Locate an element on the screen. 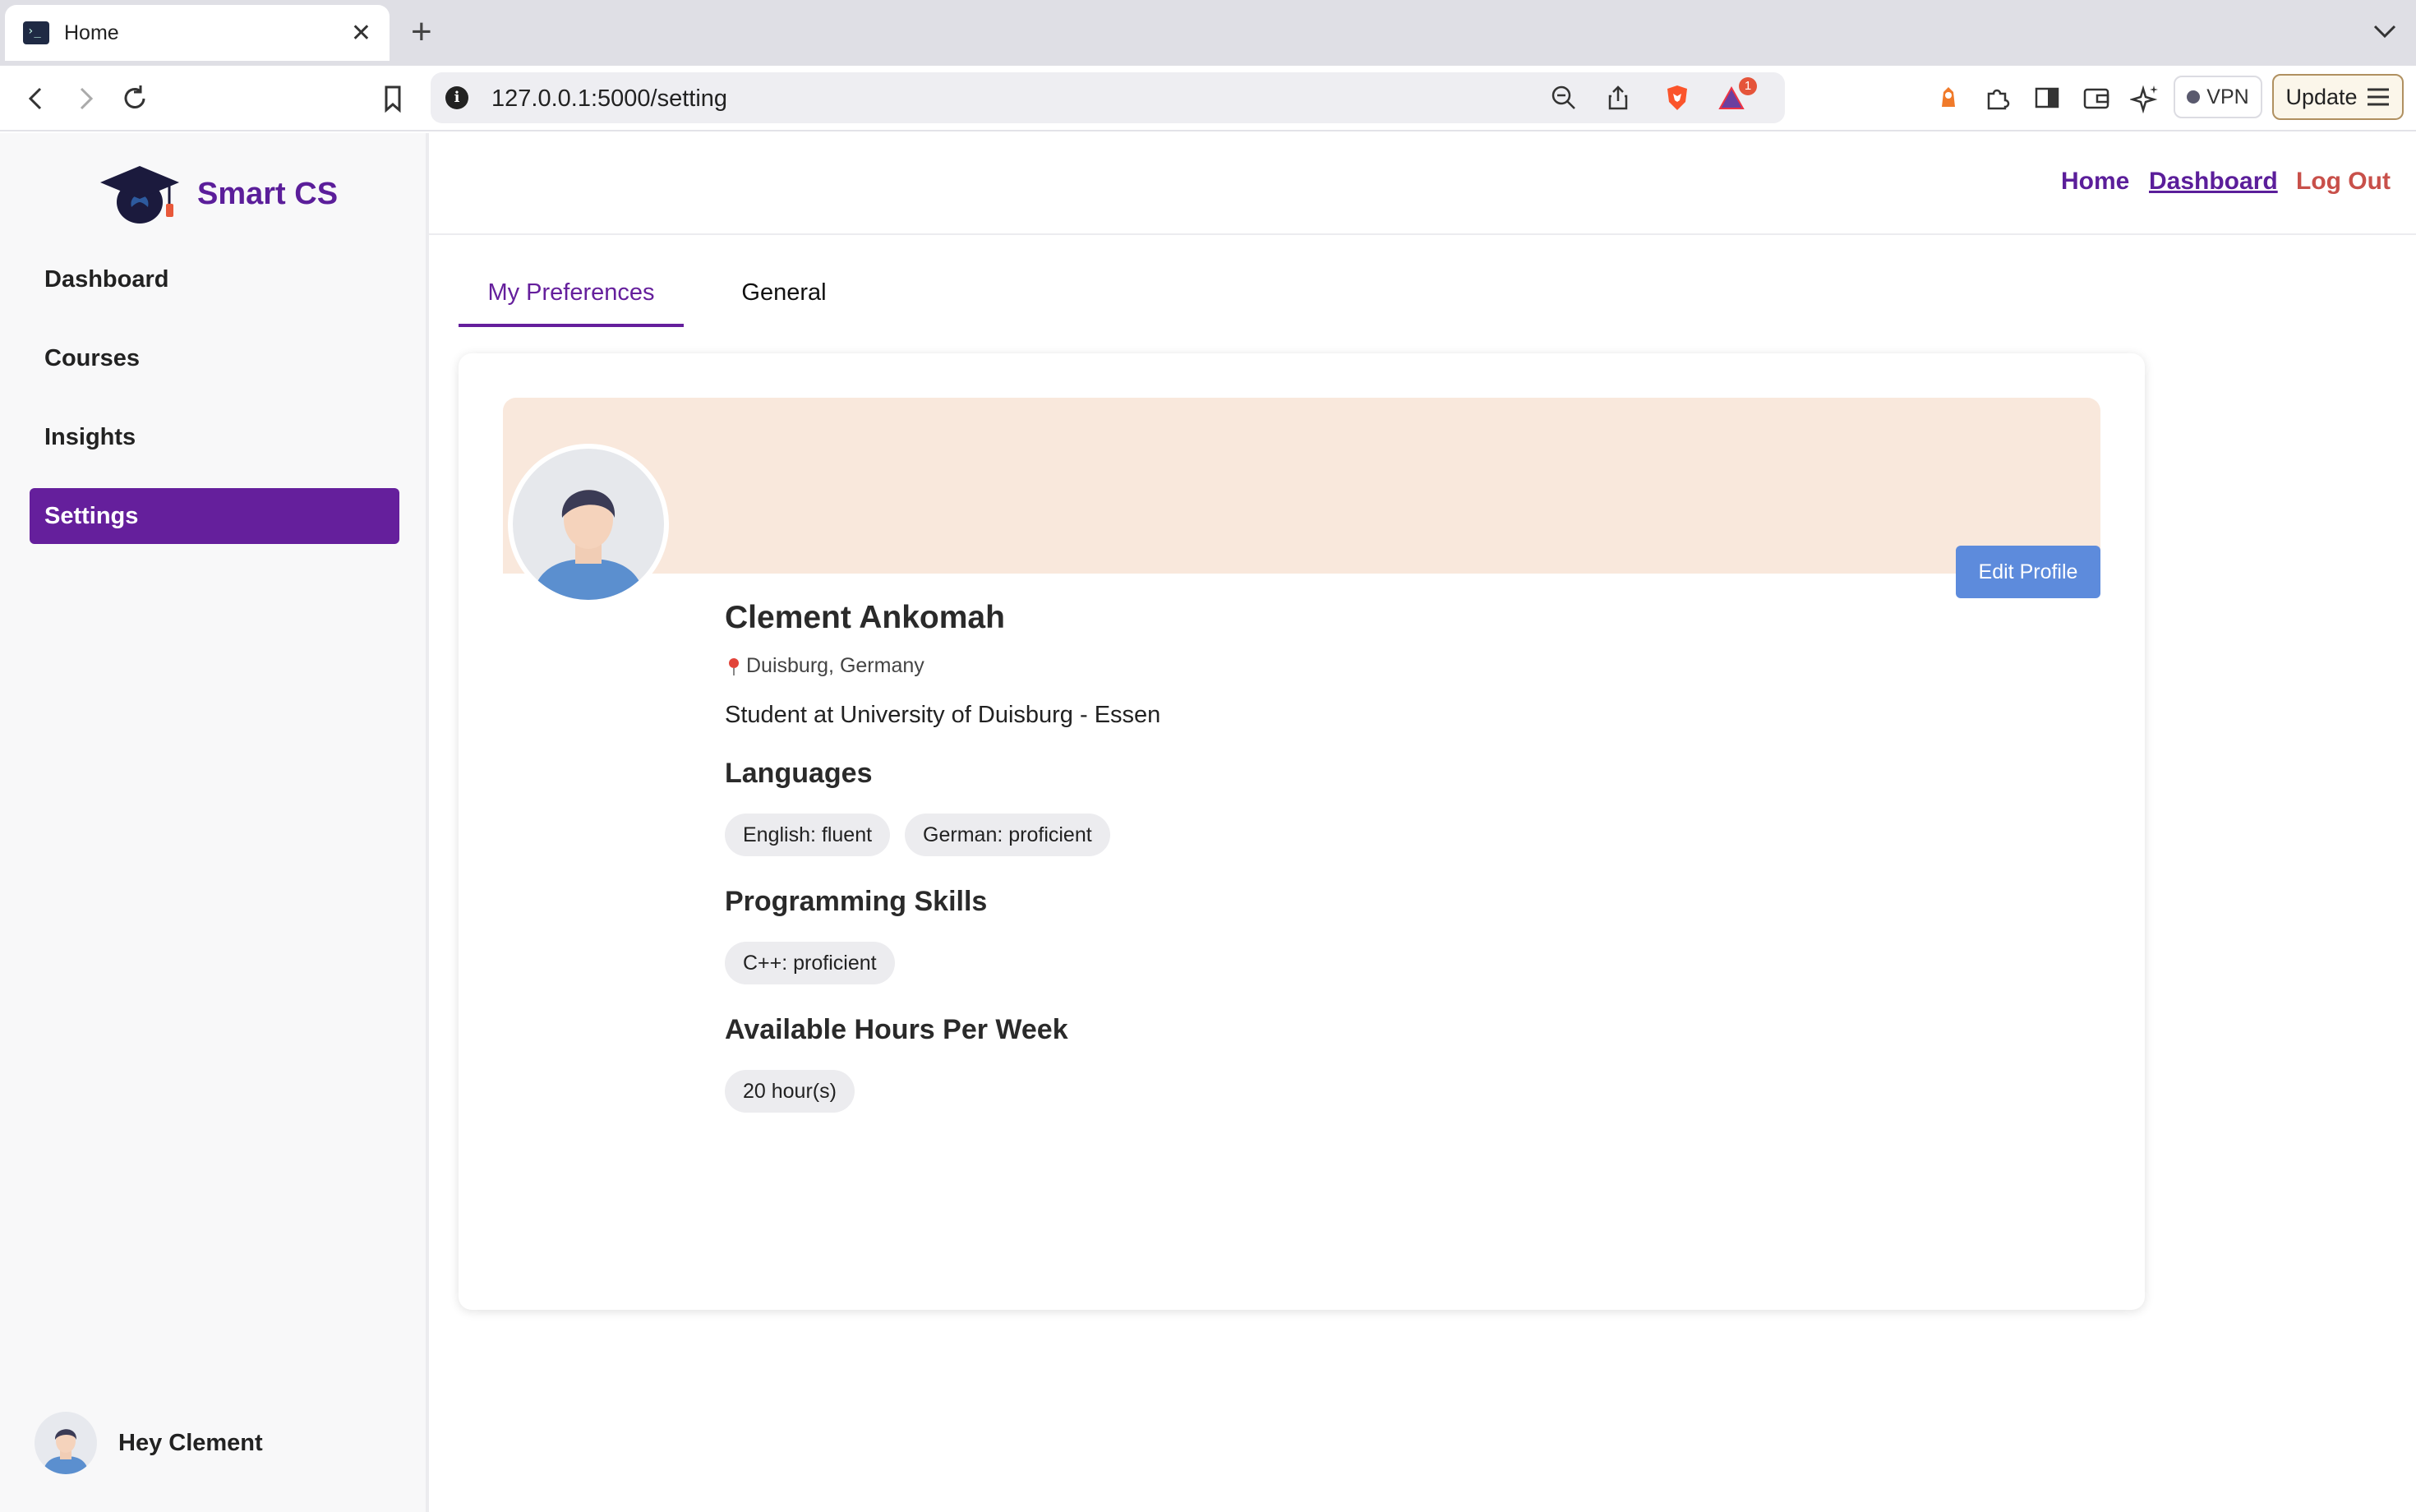  rewards-badge: 1 is located at coordinates (1748, 86).